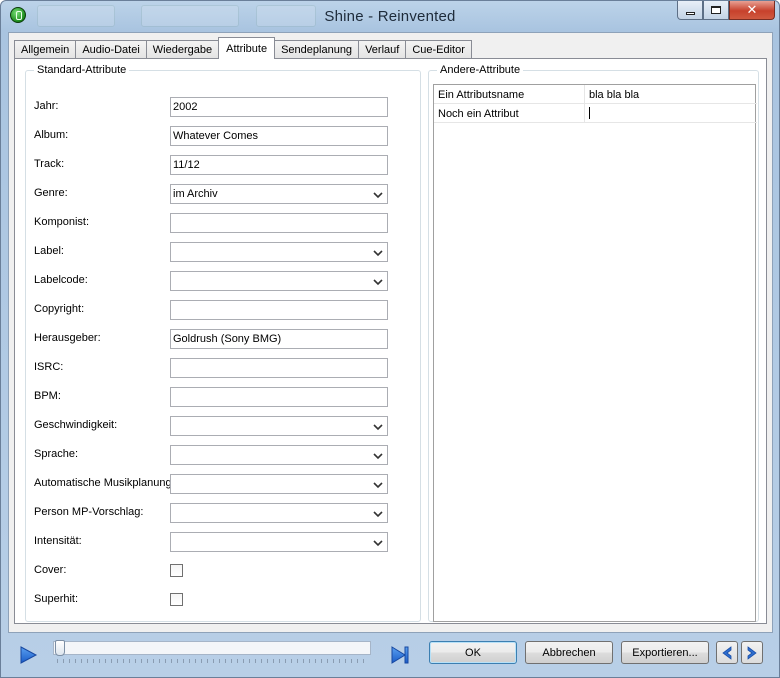 The image size is (780, 678). I want to click on tab-cue-editor: Cue-Editor, so click(438, 49).